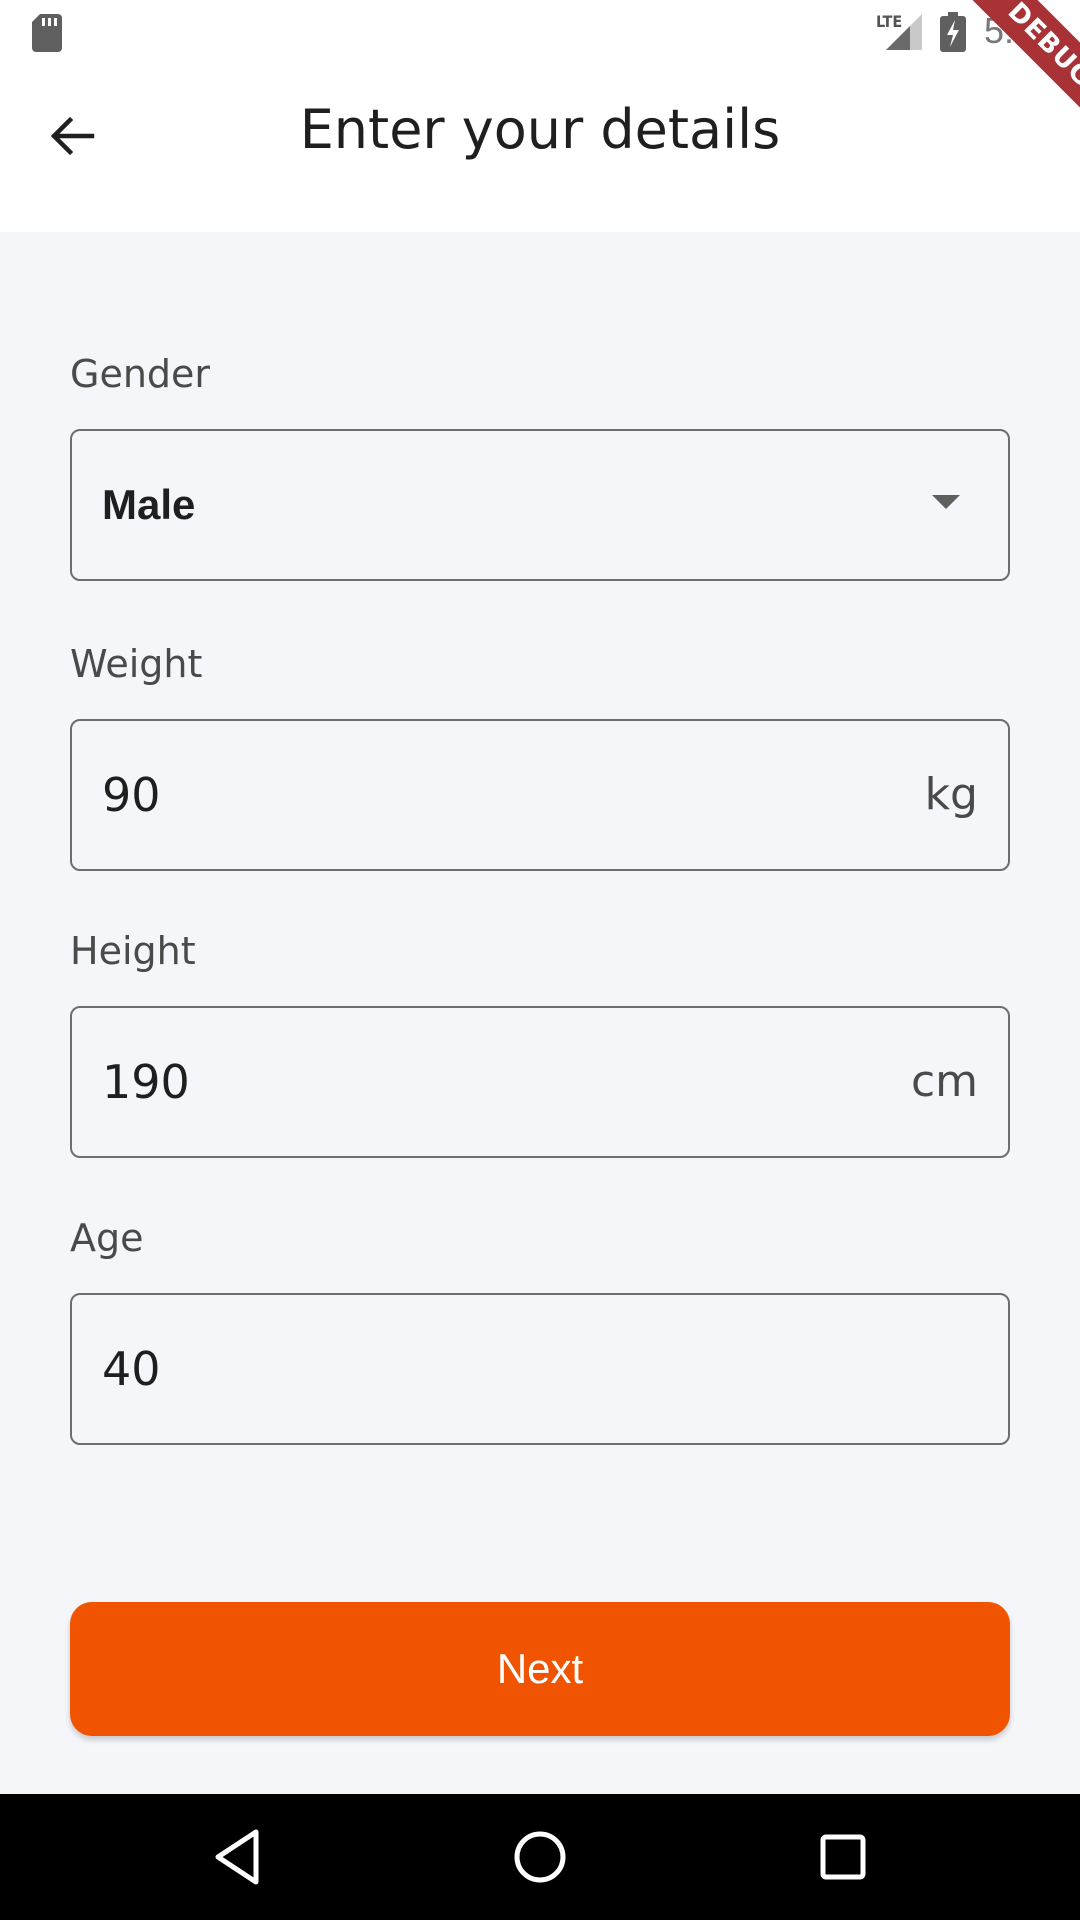 The image size is (1080, 1920). I want to click on navigation-bar, so click(540, 1857).